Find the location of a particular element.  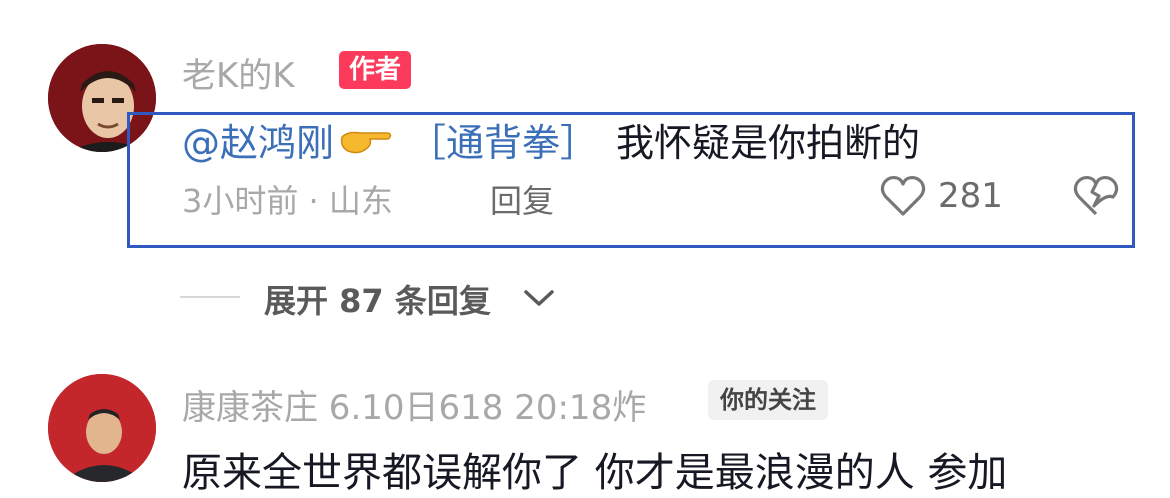

author-badge: 作者 is located at coordinates (375, 70).